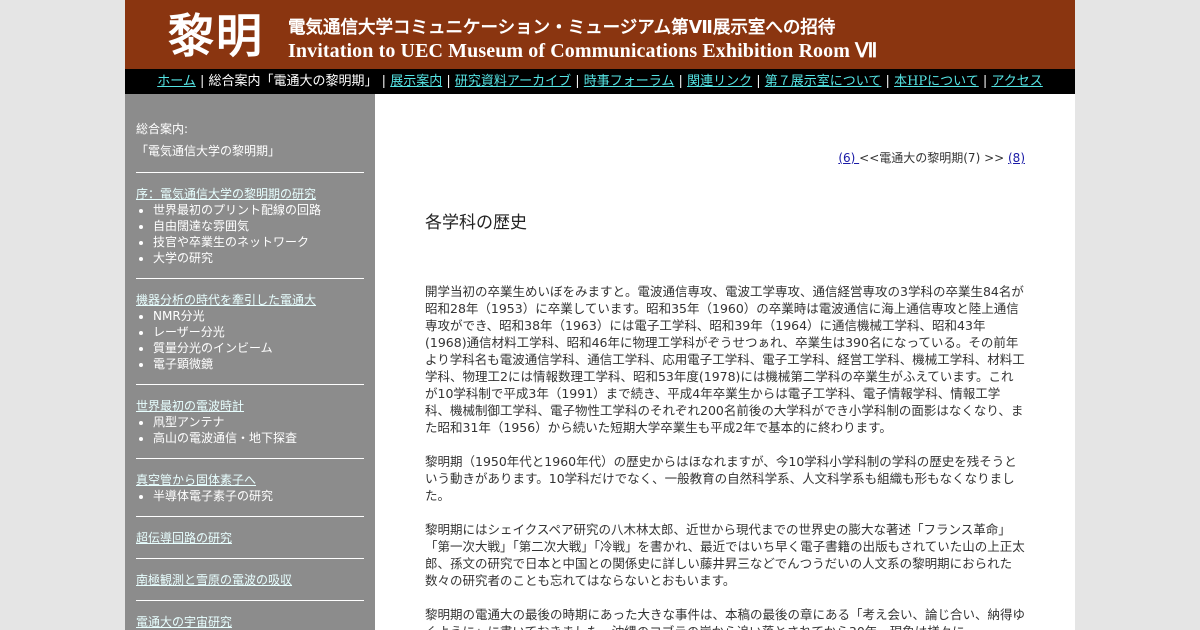  What do you see at coordinates (162, 129) in the screenshot?
I see `sidebar-heading: 総合案内:` at bounding box center [162, 129].